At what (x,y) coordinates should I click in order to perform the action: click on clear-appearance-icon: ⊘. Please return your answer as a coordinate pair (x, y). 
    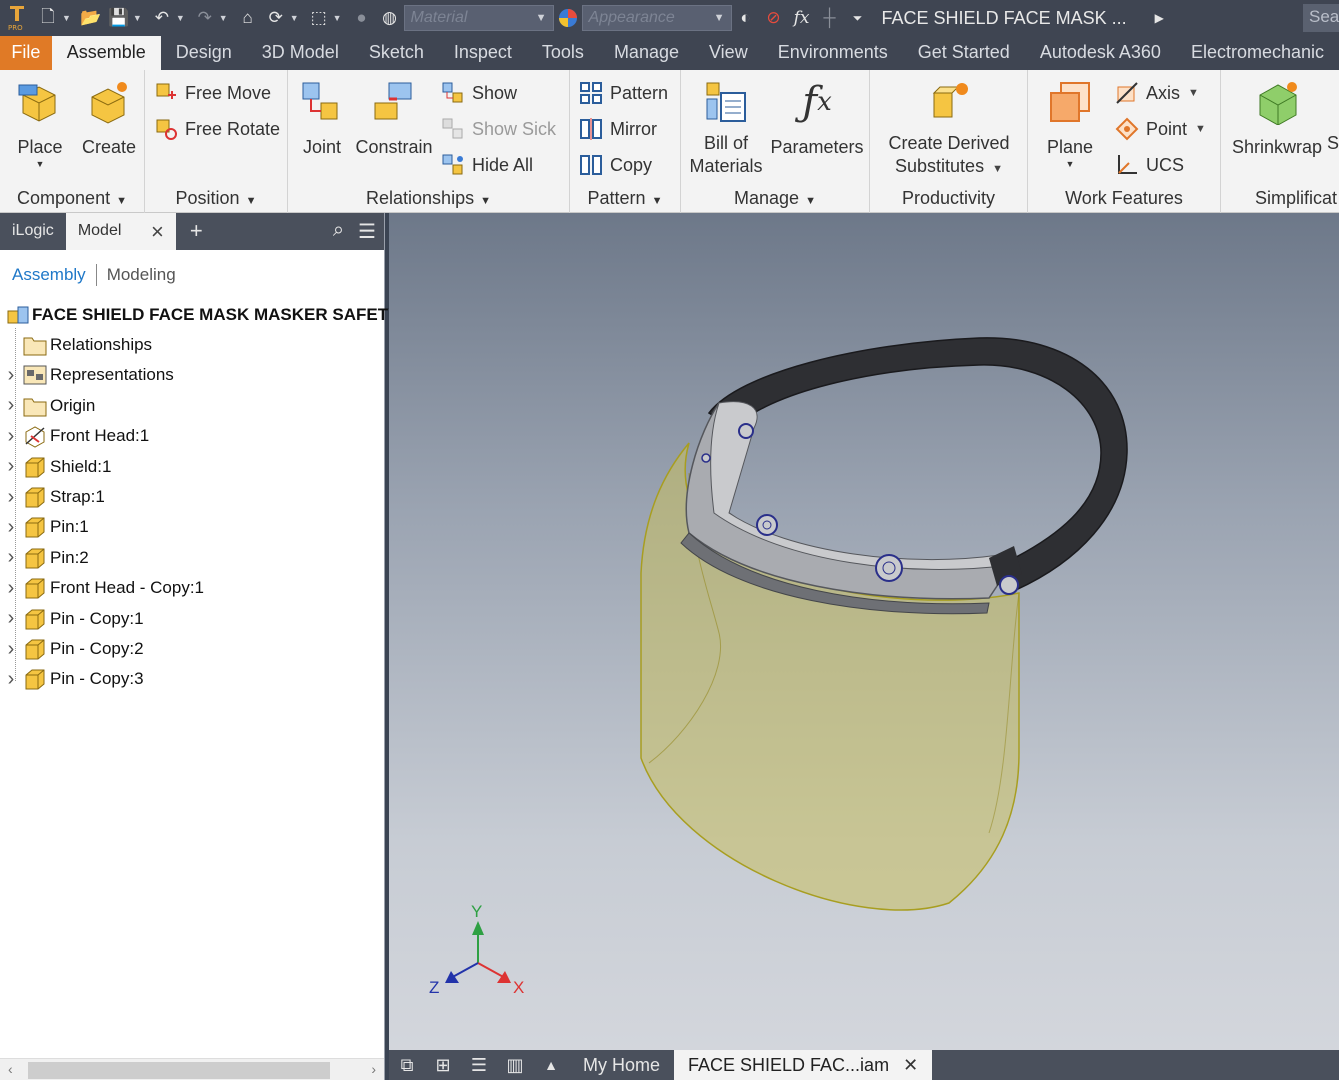
    Looking at the image, I should click on (774, 18).